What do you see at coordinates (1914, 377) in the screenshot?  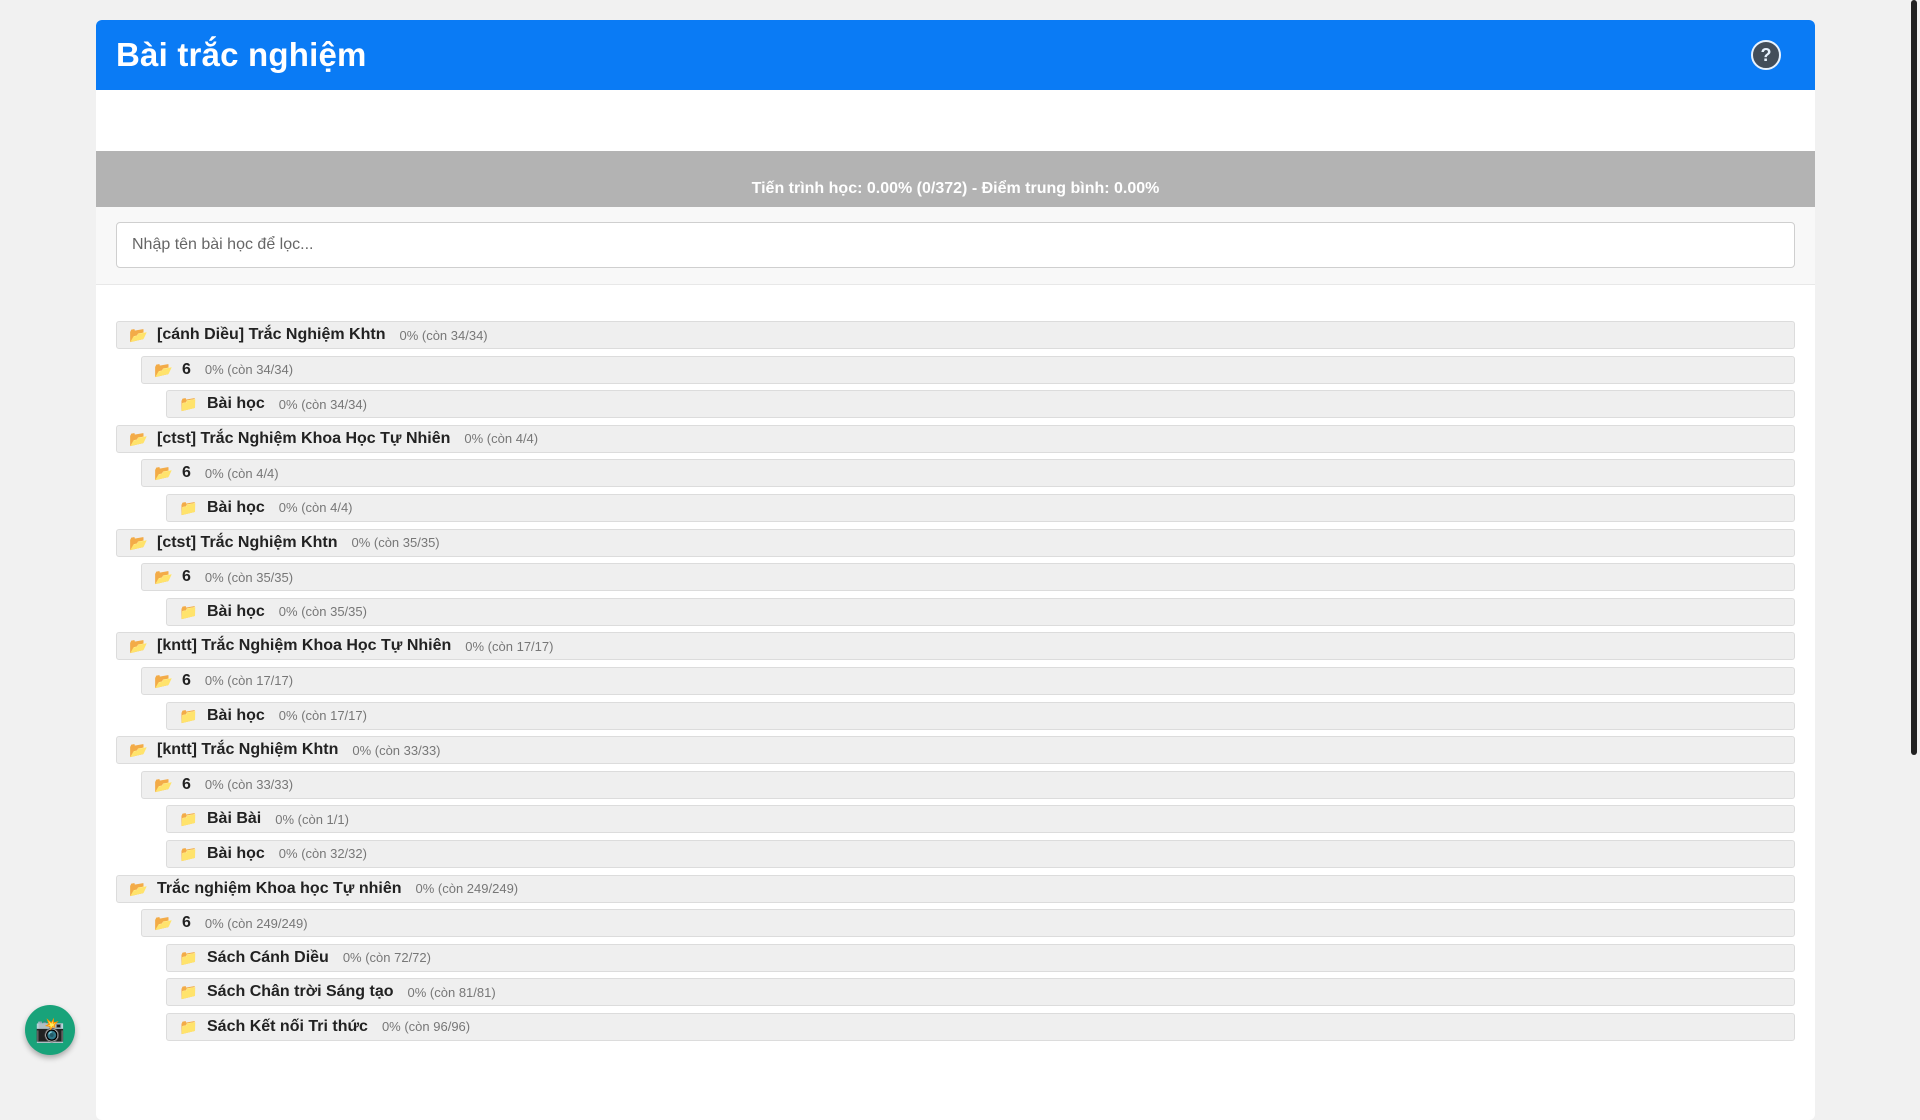 I see `scrollbar-thumb` at bounding box center [1914, 377].